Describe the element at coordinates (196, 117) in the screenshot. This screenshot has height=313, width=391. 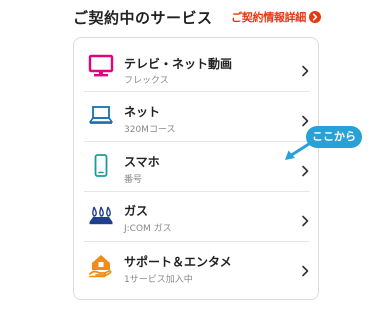
I see `service-row-net: ネット 320Mコース` at that location.